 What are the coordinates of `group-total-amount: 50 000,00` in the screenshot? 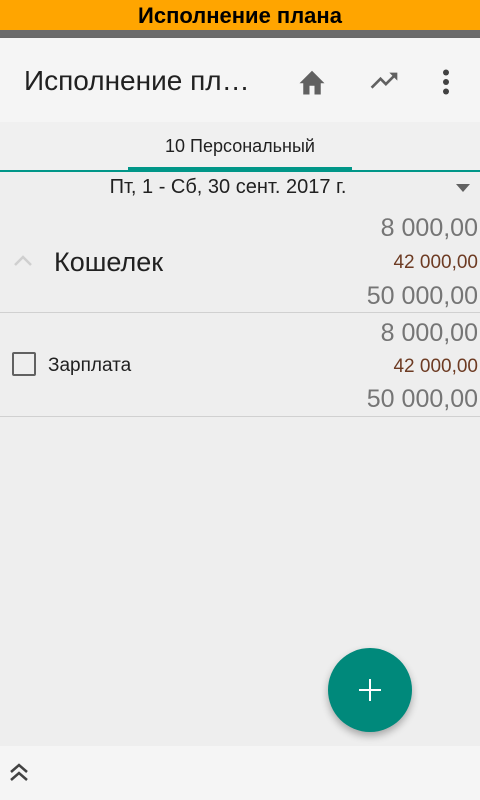 It's located at (422, 296).